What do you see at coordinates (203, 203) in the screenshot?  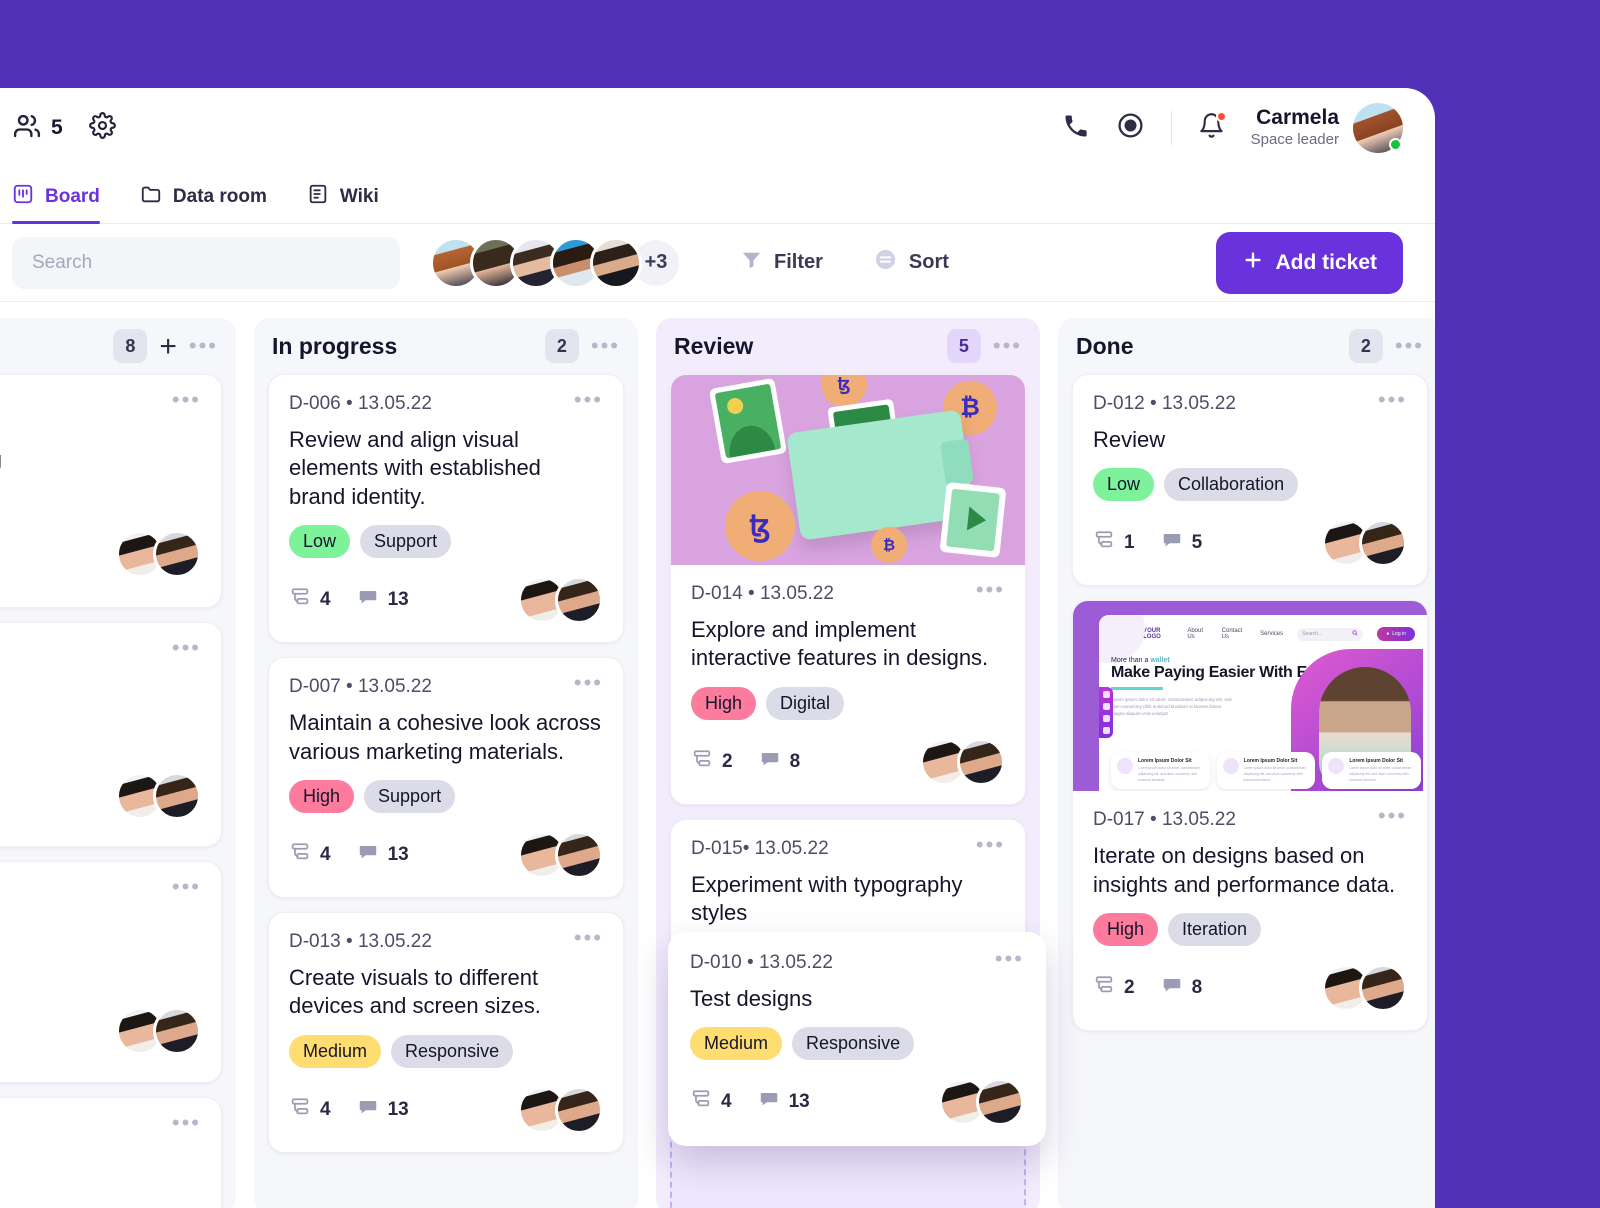 I see `tab-data-room: Data room` at bounding box center [203, 203].